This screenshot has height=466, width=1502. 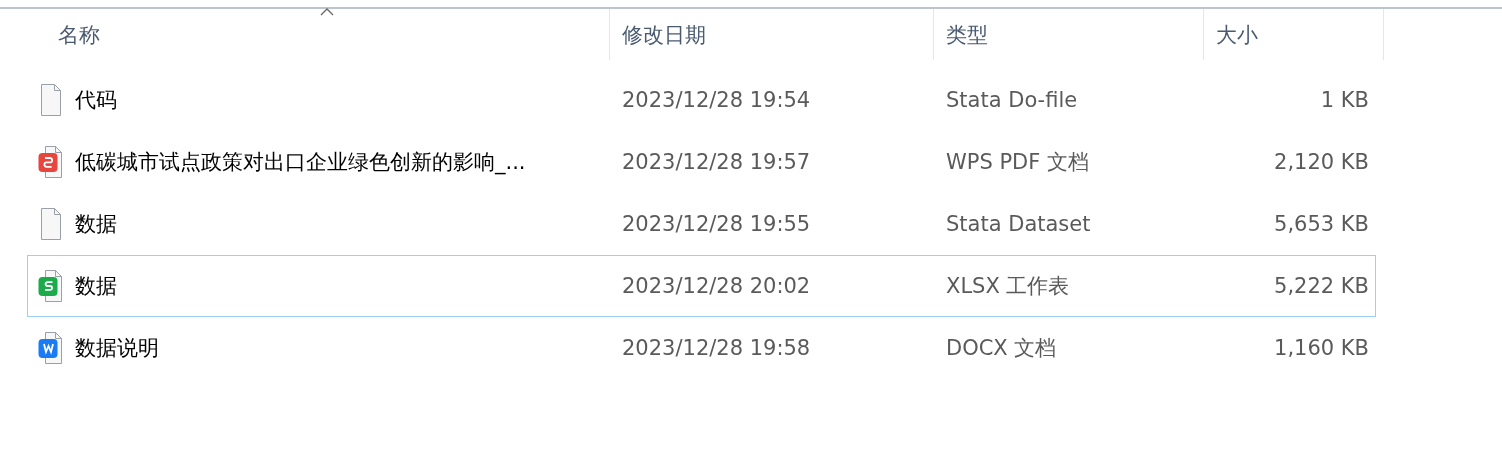 I want to click on file-row: 数据 2023/12/28 19:55 Stata Dataset 5,653 KB, so click(x=701, y=224).